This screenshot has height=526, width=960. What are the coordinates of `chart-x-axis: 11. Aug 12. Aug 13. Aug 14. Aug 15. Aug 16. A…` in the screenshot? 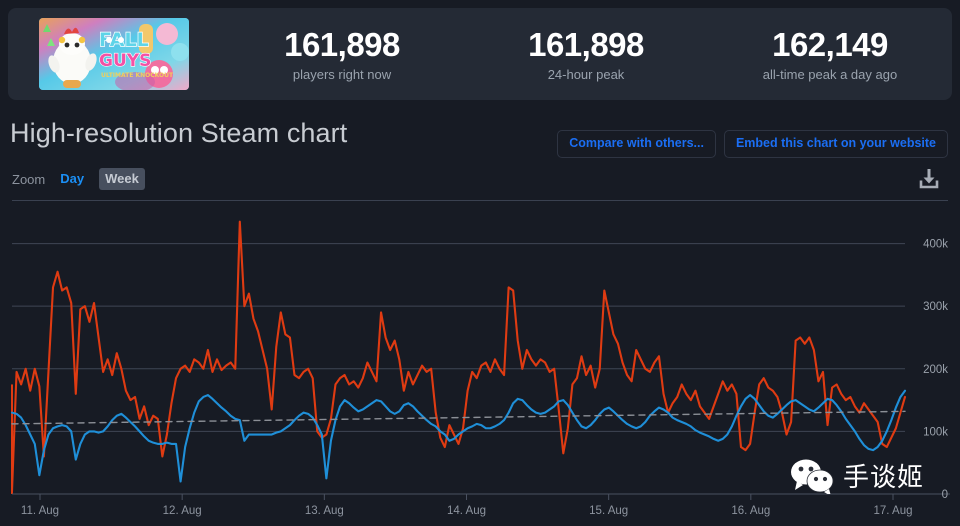 It's located at (481, 505).